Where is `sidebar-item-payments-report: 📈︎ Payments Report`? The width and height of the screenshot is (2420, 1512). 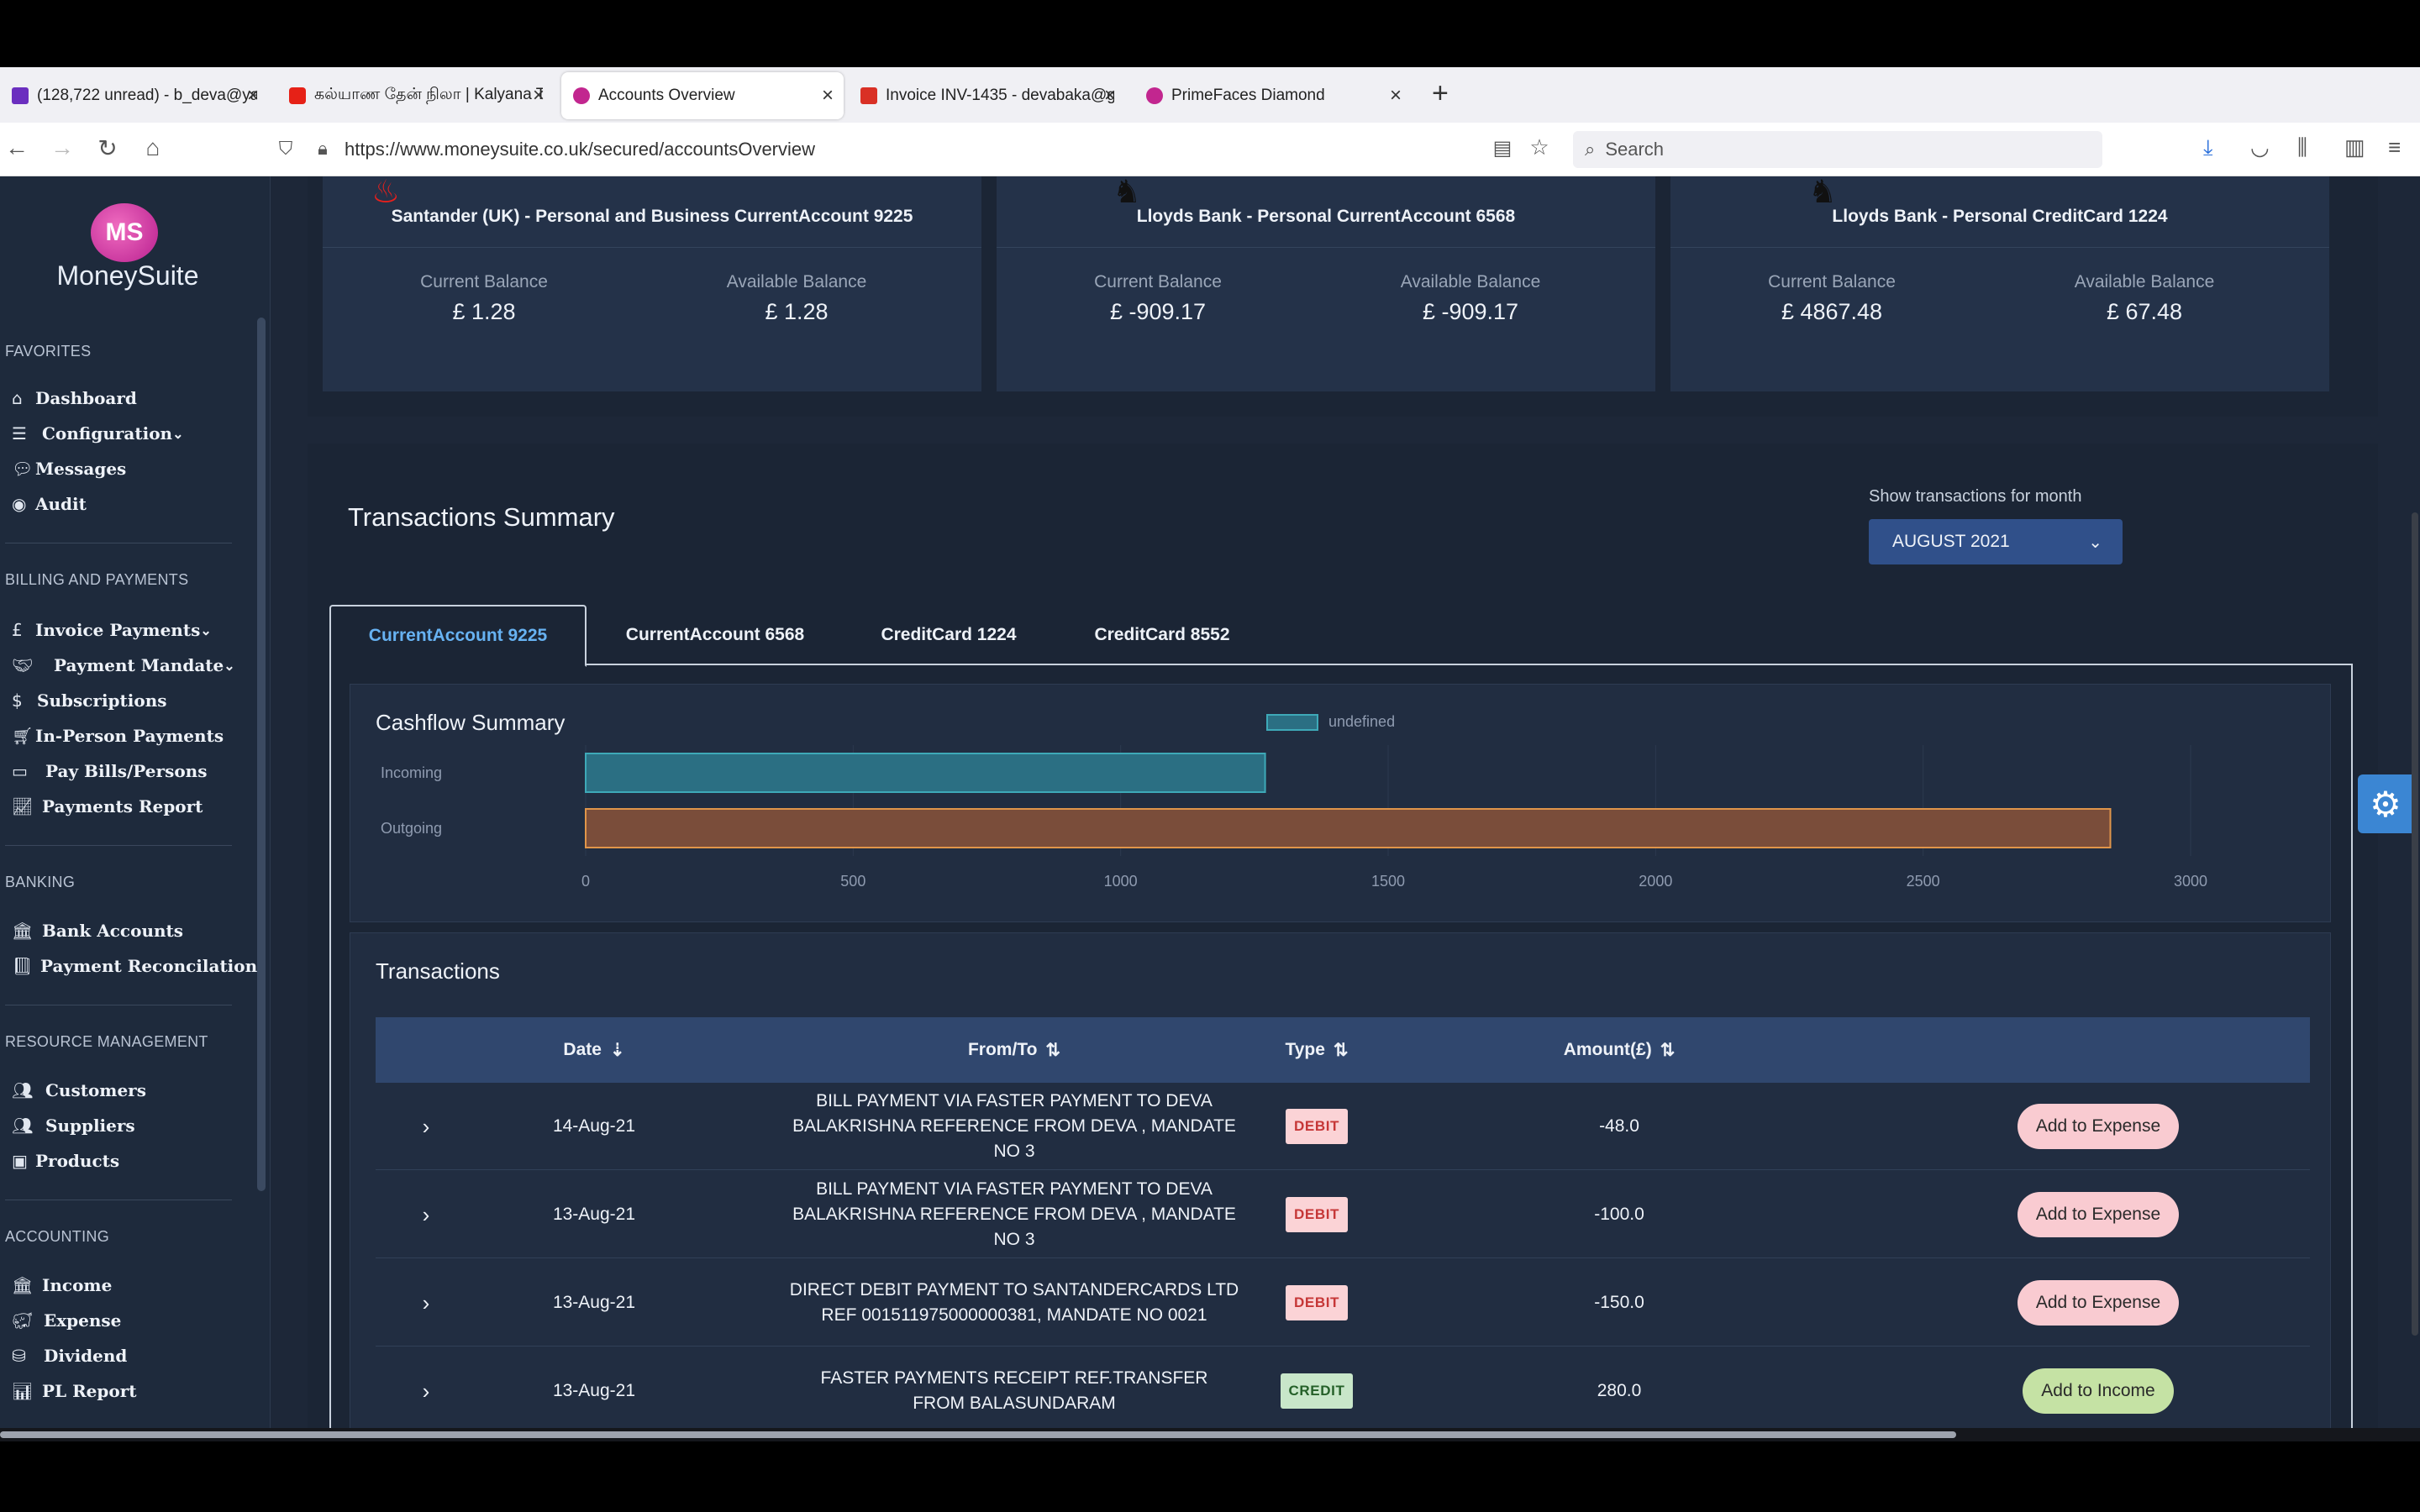
sidebar-item-payments-report: 📈︎ Payments Report is located at coordinates (107, 806).